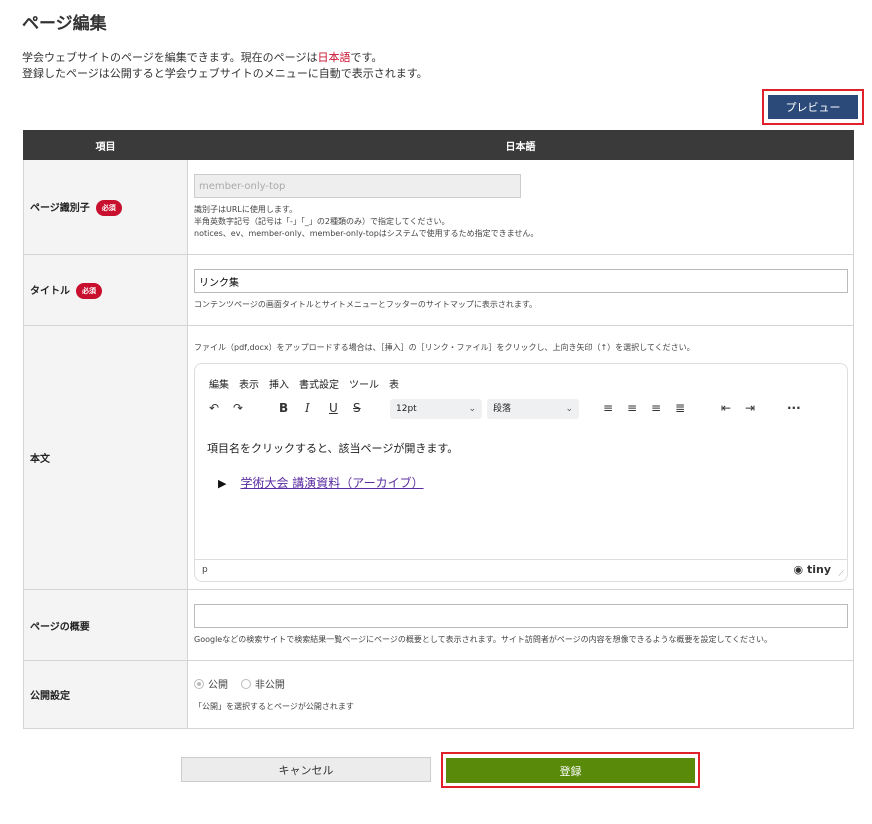 This screenshot has width=872, height=824. I want to click on radio-public-label: 公開, so click(218, 685).